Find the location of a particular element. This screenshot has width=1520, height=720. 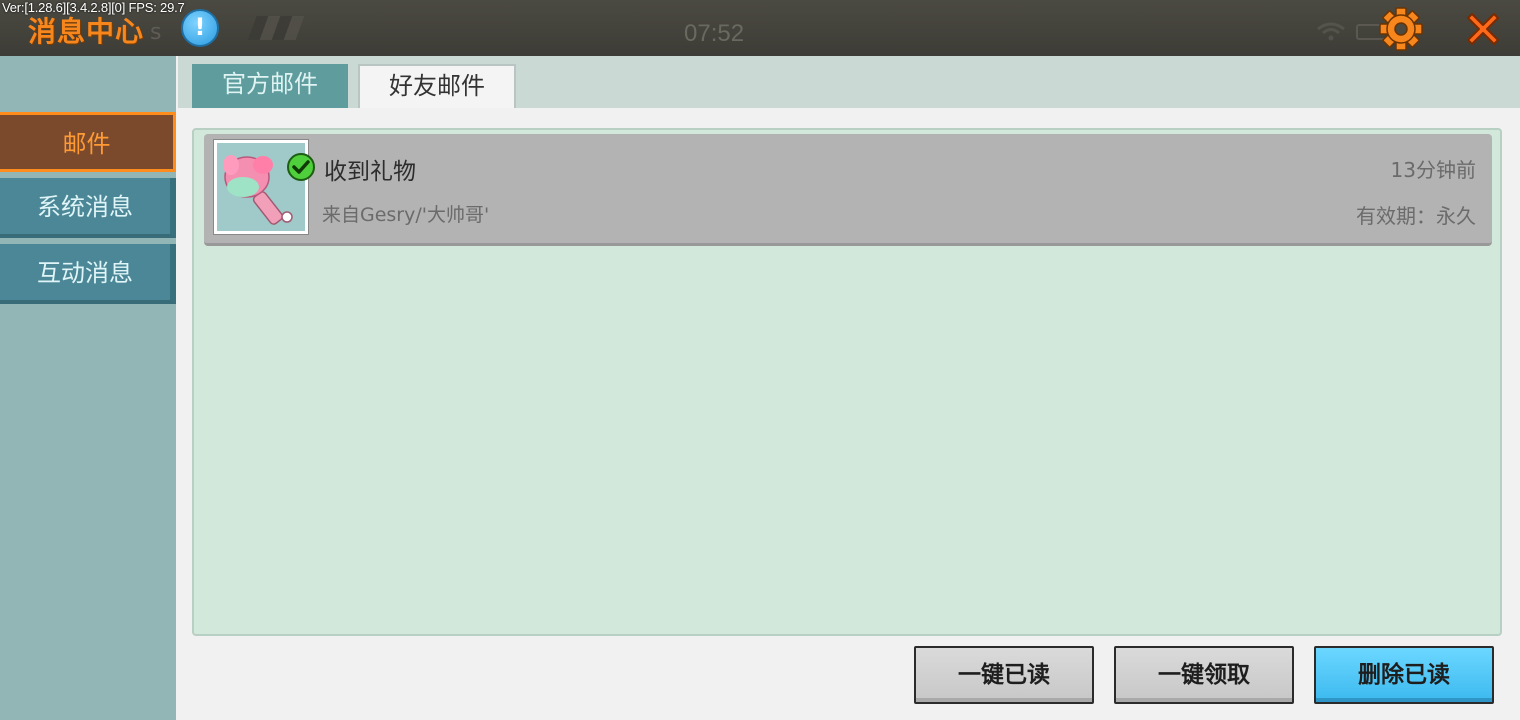

mail-time: 13分钟前 is located at coordinates (1433, 170).